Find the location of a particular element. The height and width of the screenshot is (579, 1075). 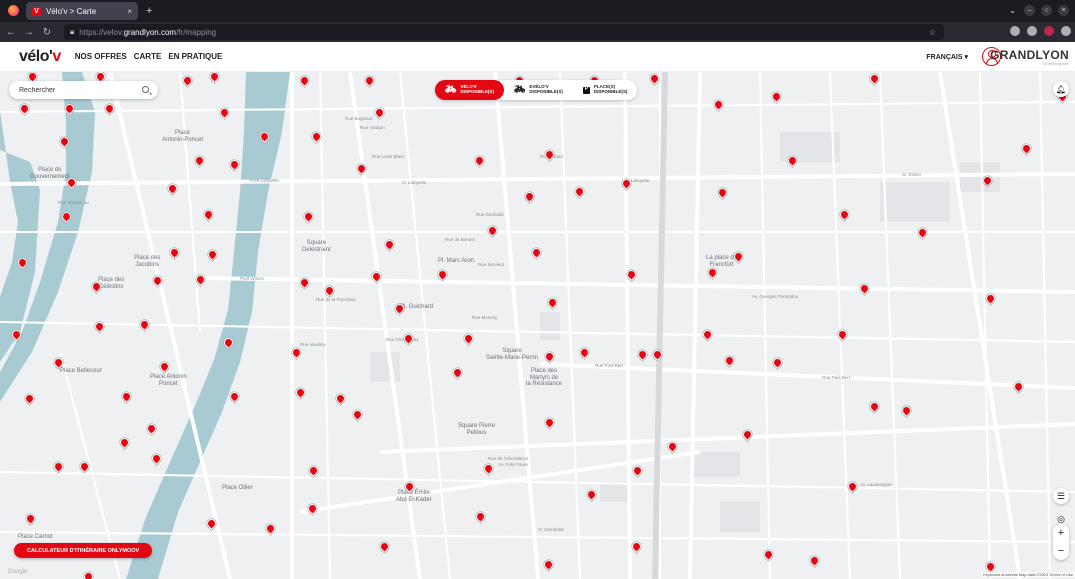

window-controls: ⌄ – ○ × is located at coordinates (1038, 10).